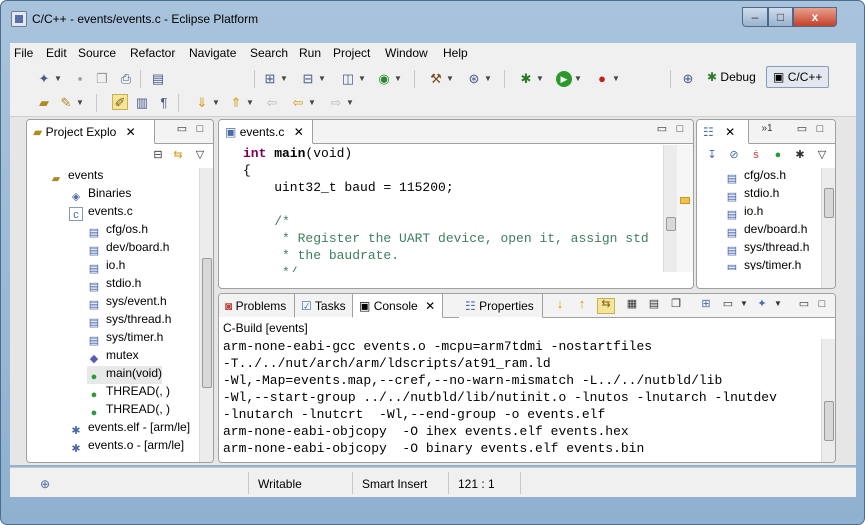  Describe the element at coordinates (298, 103) in the screenshot. I see `back-icon: ⇦` at that location.